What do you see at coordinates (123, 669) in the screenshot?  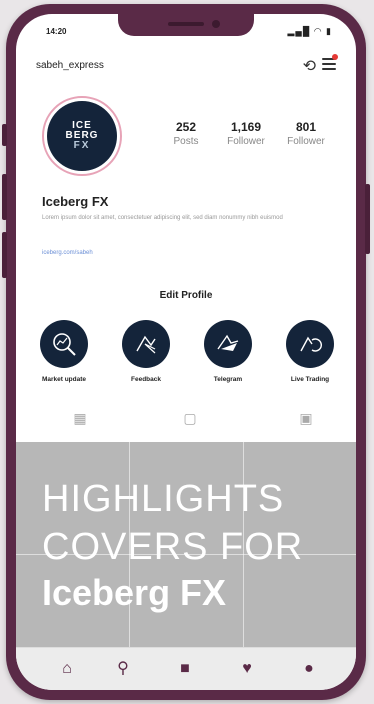 I see `search-icon: ⚲` at bounding box center [123, 669].